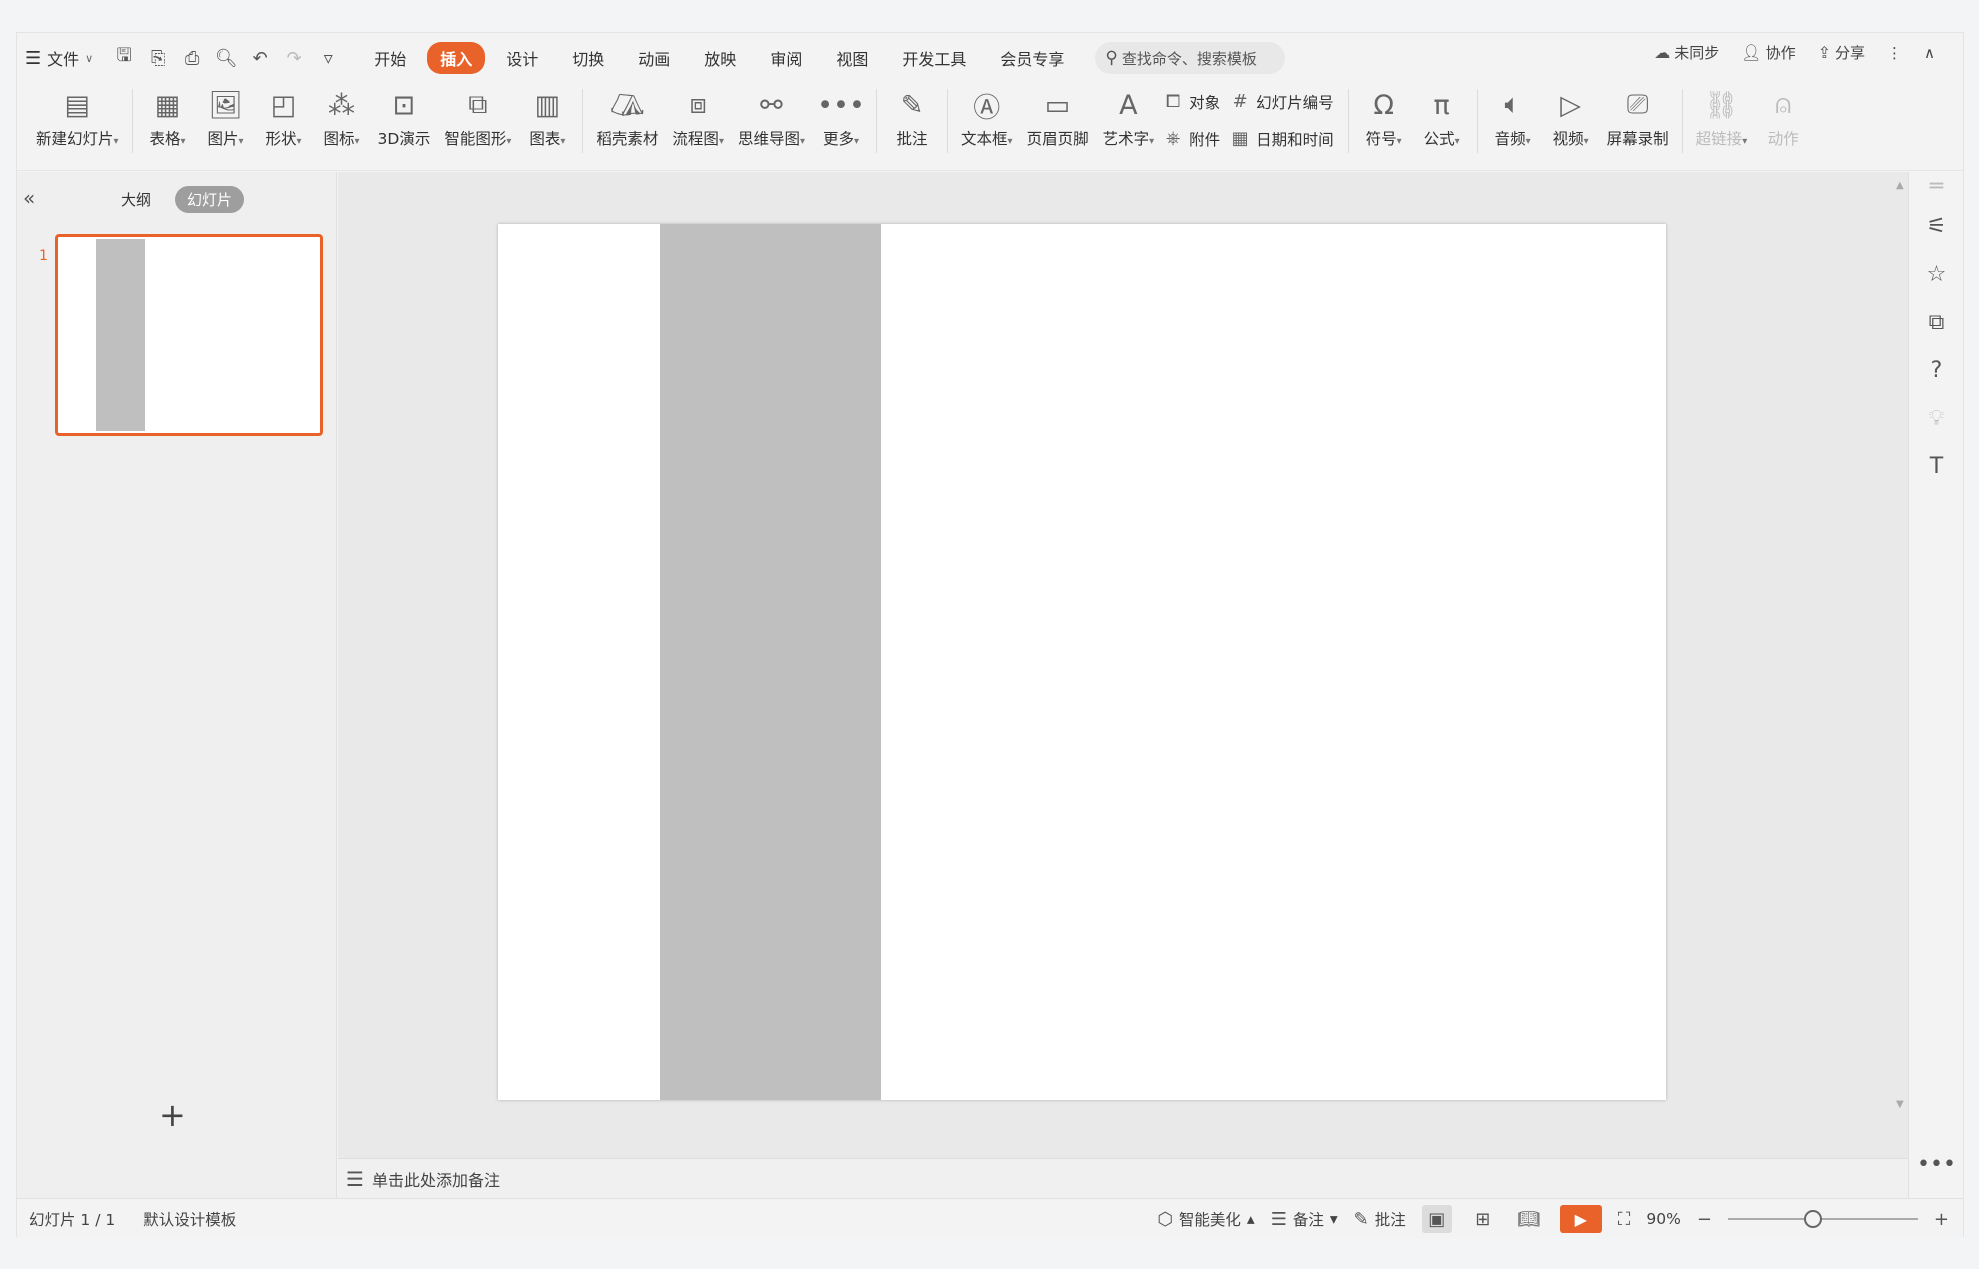 The width and height of the screenshot is (1979, 1269). What do you see at coordinates (1936, 274) in the screenshot?
I see `star-icon: ☆` at bounding box center [1936, 274].